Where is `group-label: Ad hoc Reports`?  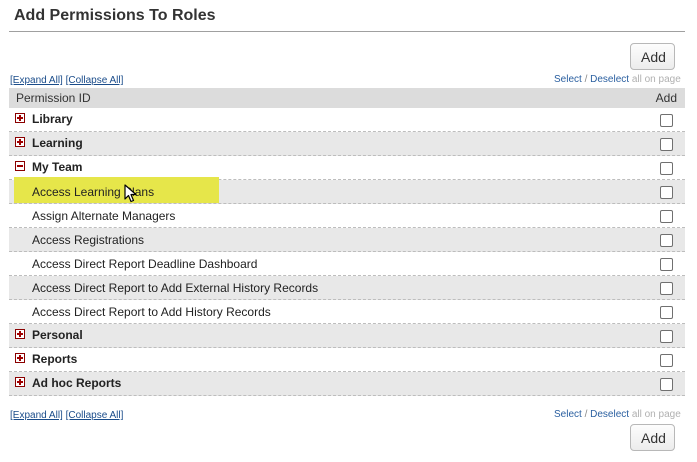
group-label: Ad hoc Reports is located at coordinates (76, 383).